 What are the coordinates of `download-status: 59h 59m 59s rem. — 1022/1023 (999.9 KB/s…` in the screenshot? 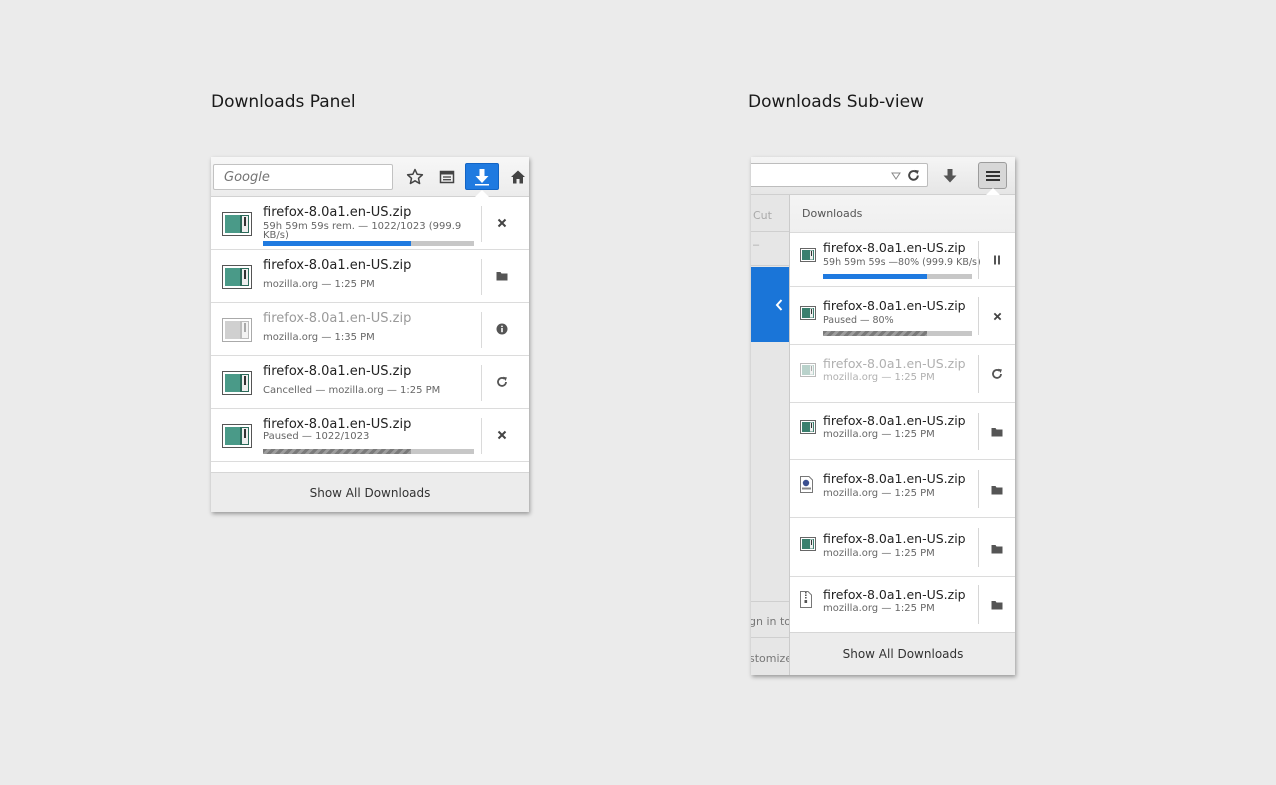 It's located at (362, 231).